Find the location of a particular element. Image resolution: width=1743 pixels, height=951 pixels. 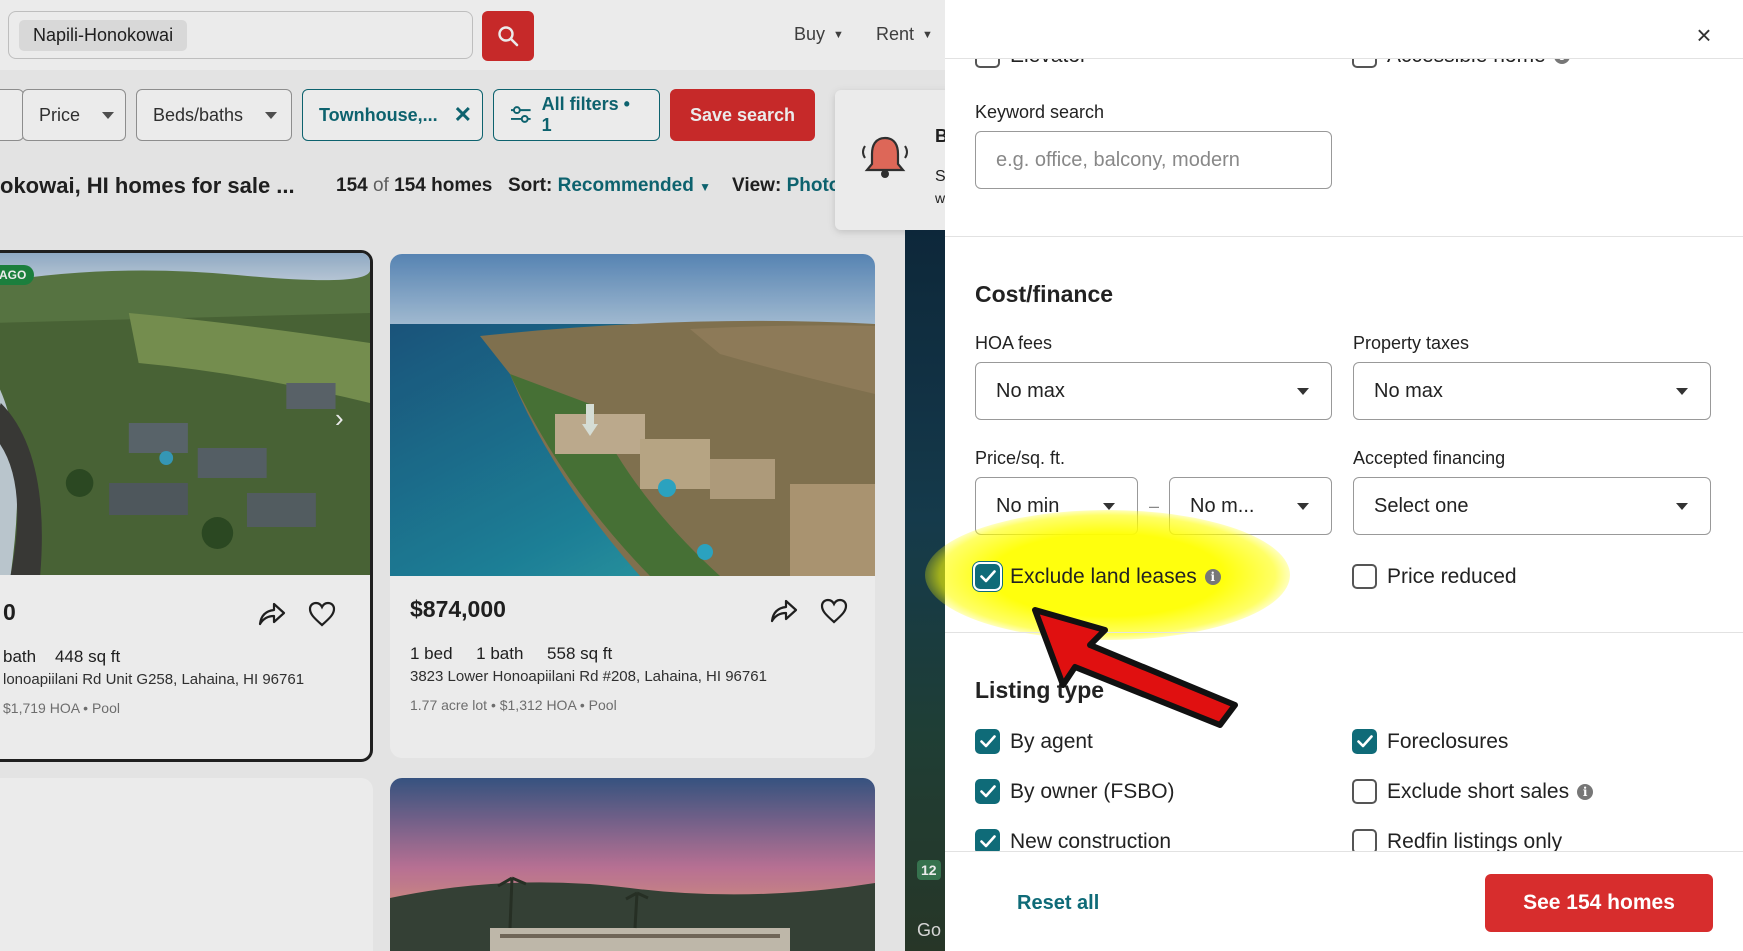

cost-finance-heading: Cost/finance is located at coordinates (1044, 294).